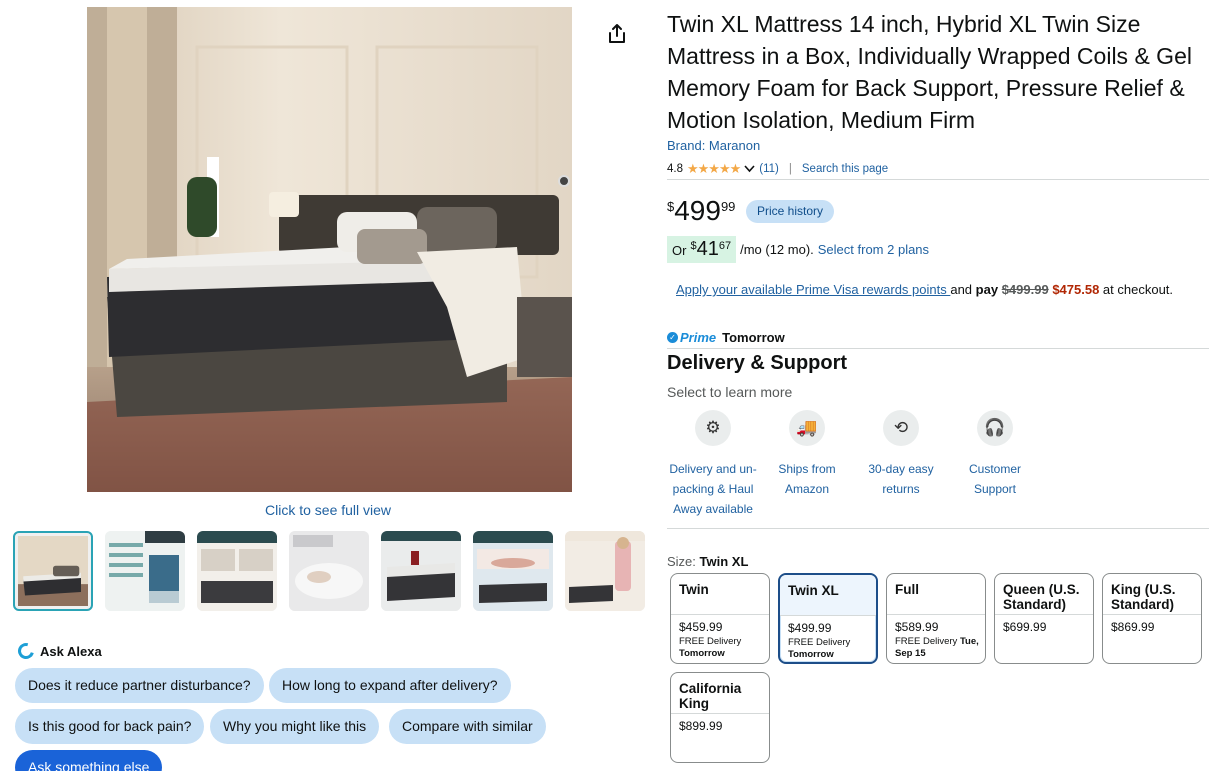  What do you see at coordinates (810, 628) in the screenshot?
I see `size-option-price: $499.99` at bounding box center [810, 628].